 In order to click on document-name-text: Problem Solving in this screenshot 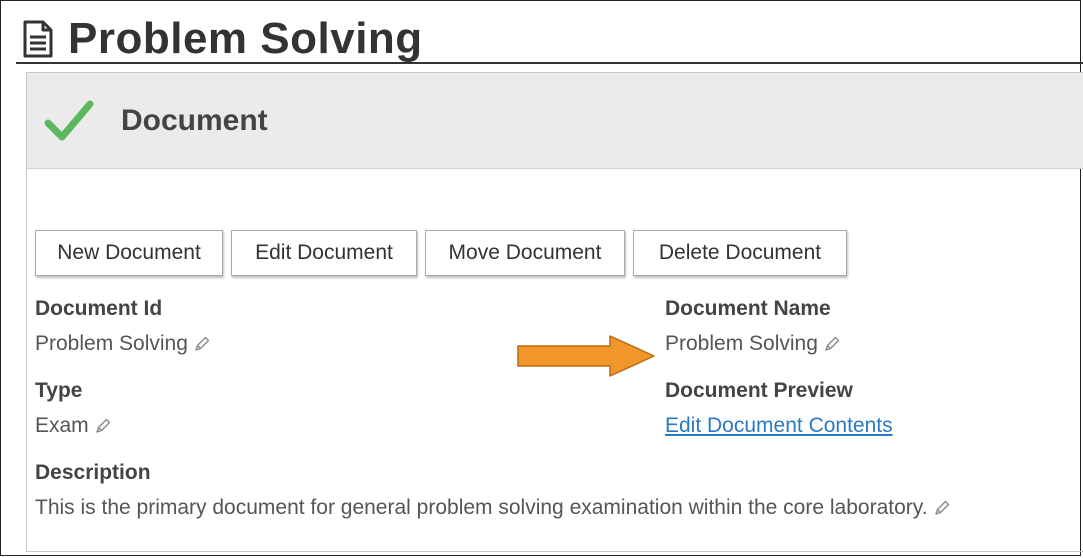, I will do `click(741, 343)`.